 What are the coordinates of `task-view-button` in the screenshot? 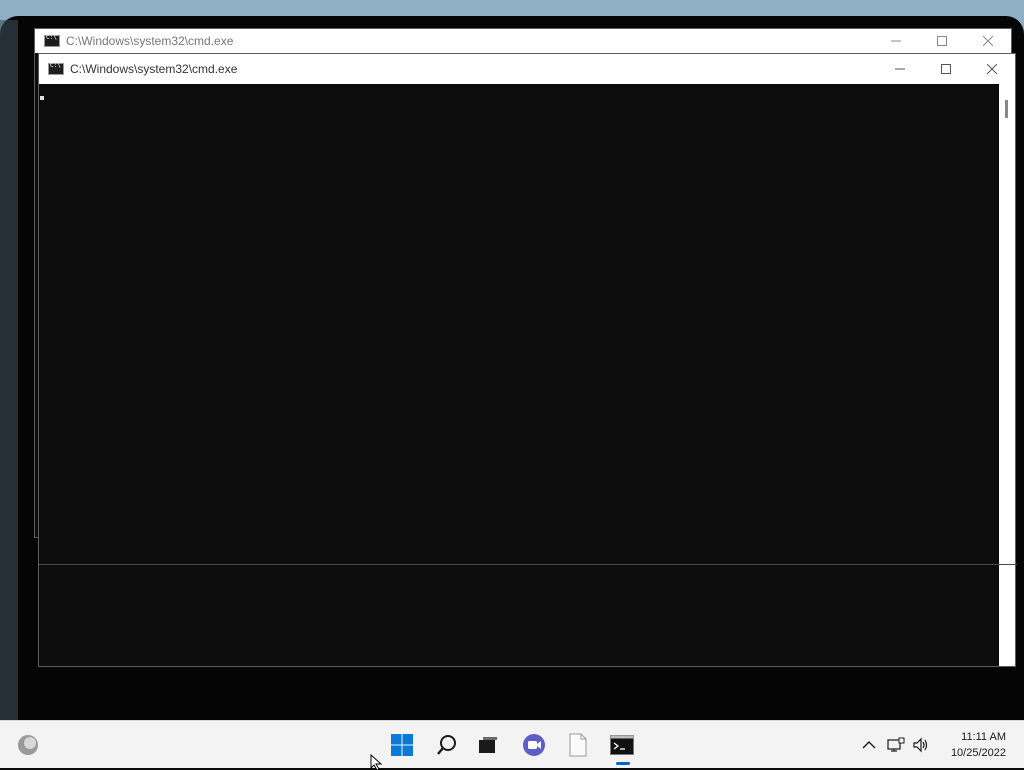 It's located at (488, 745).